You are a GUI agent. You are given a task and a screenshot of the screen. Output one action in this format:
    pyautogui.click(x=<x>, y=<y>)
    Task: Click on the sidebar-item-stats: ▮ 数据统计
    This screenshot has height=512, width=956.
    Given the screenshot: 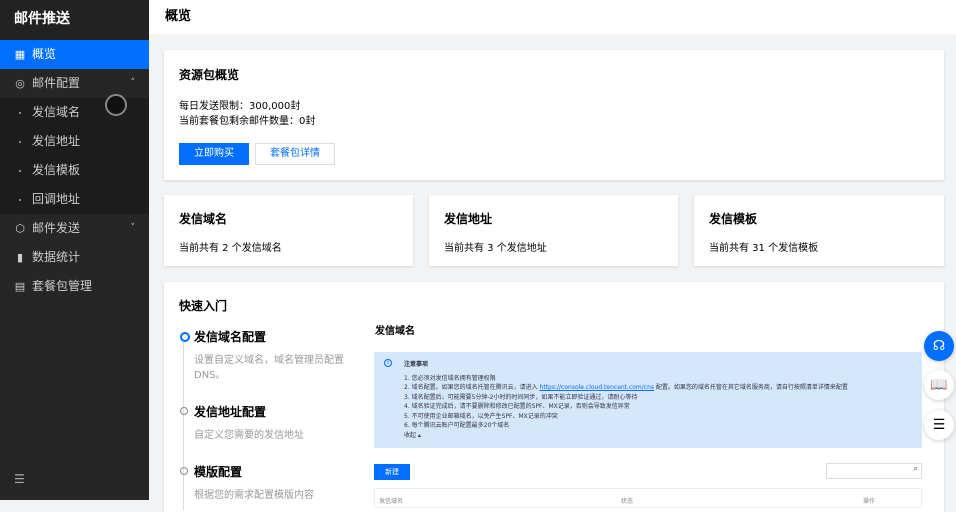 What is the action you would take?
    pyautogui.click(x=74, y=257)
    